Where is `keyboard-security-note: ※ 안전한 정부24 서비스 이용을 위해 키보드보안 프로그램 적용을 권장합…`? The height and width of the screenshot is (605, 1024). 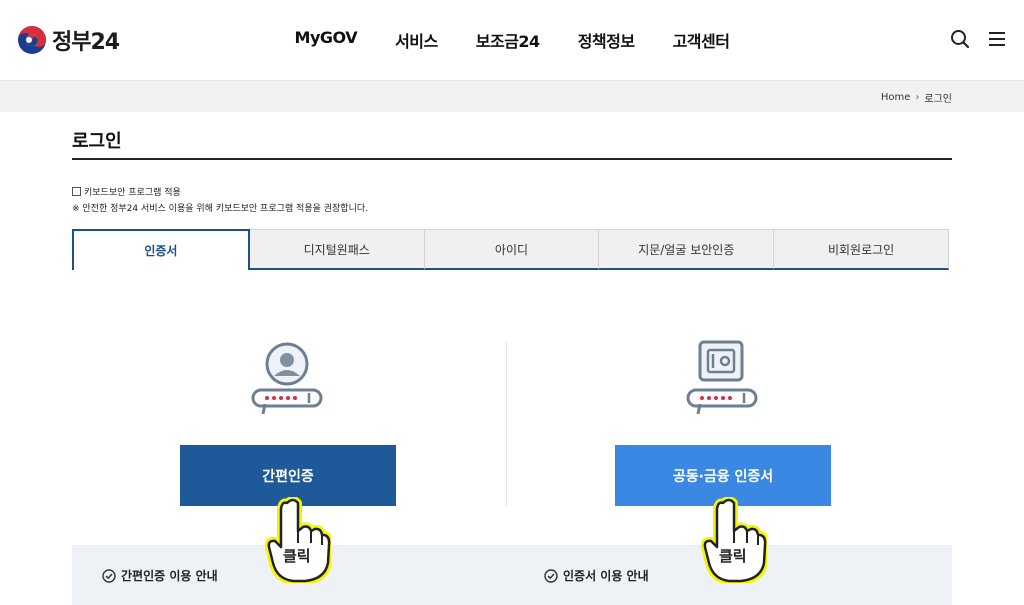 keyboard-security-note: ※ 안전한 정부24 서비스 이용을 위해 키보드보안 프로그램 적용을 권장합… is located at coordinates (220, 209).